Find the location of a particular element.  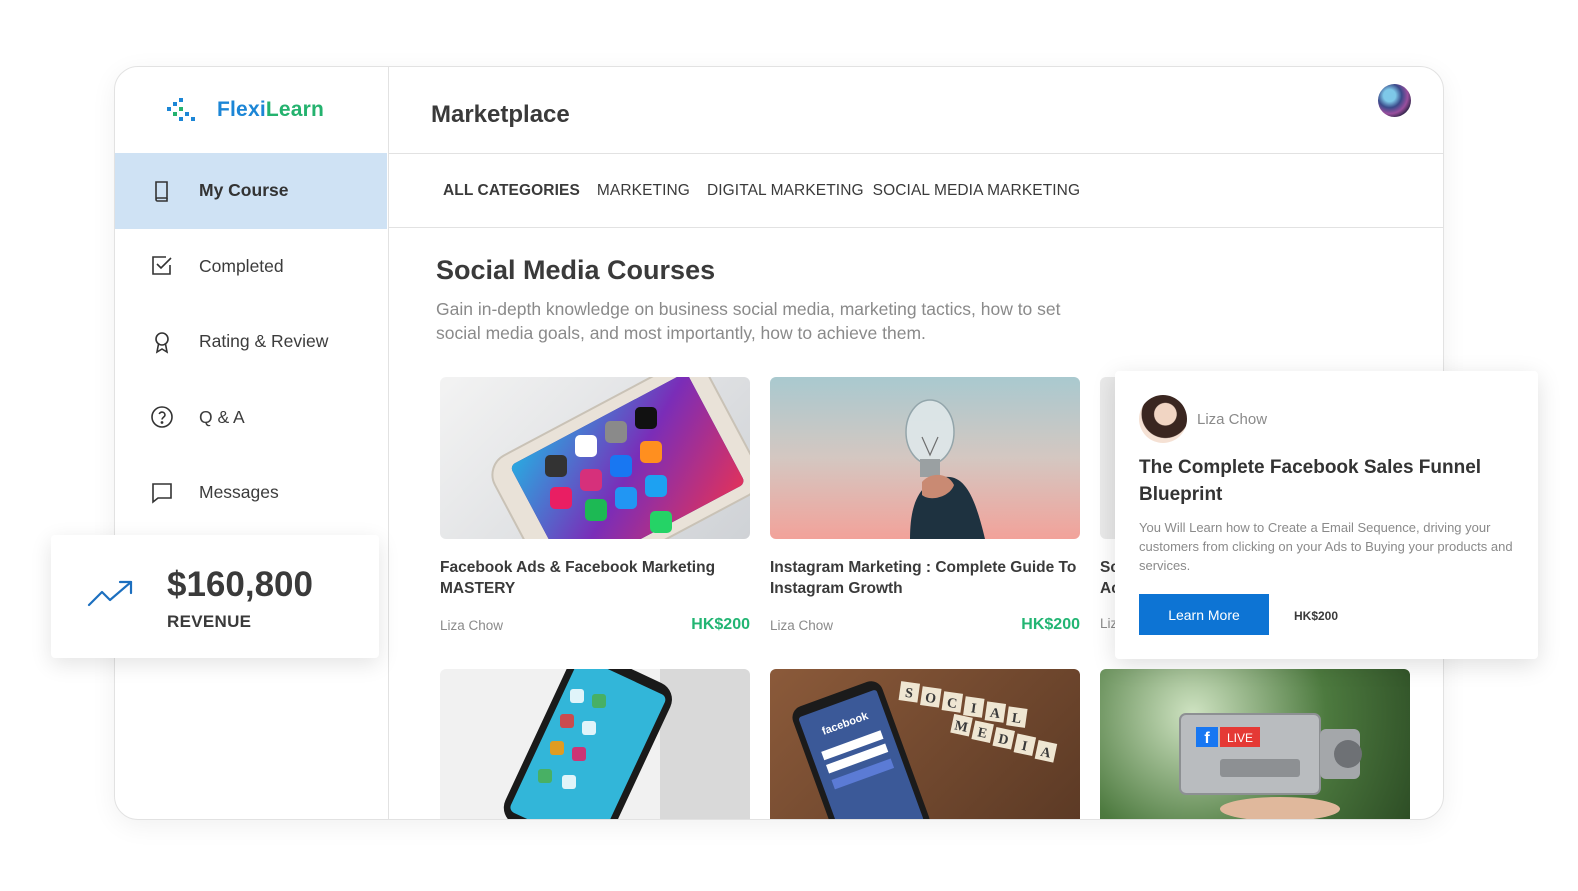

trending-up-icon is located at coordinates (110, 593).